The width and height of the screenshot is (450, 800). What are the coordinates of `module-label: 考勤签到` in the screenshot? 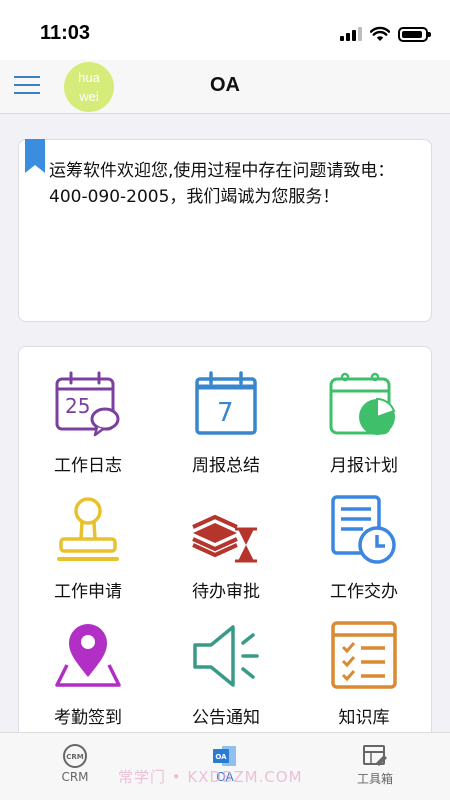 It's located at (88, 718).